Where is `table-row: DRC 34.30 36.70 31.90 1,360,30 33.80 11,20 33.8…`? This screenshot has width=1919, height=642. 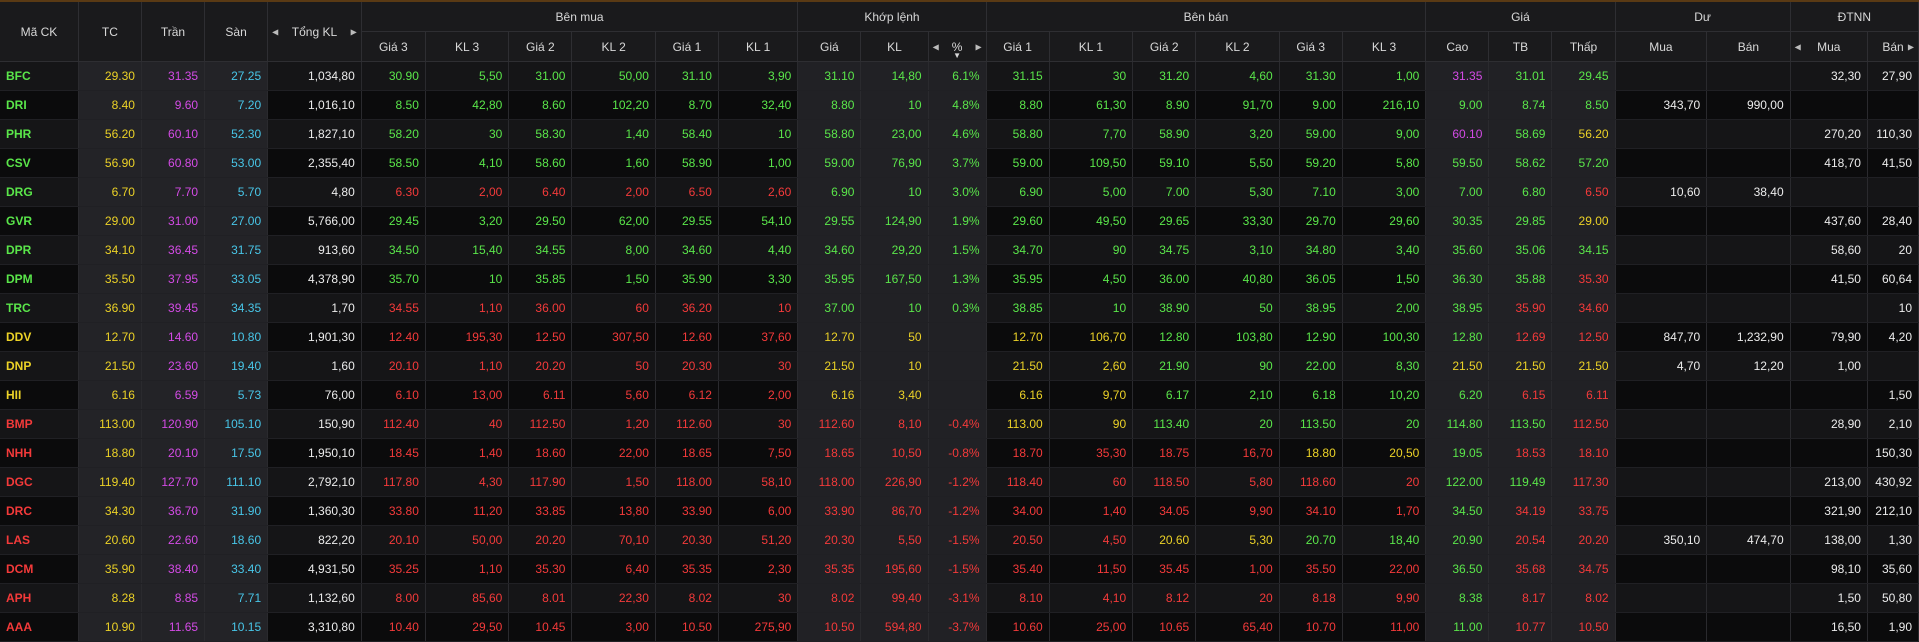
table-row: DRC 34.30 36.70 31.90 1,360,30 33.80 11,20 33.8… is located at coordinates (959, 511).